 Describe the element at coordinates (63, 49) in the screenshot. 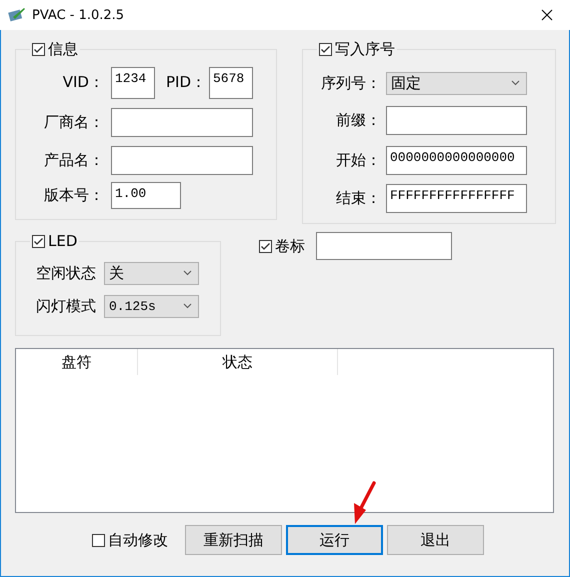

I see `checkbox-label: 信息` at that location.